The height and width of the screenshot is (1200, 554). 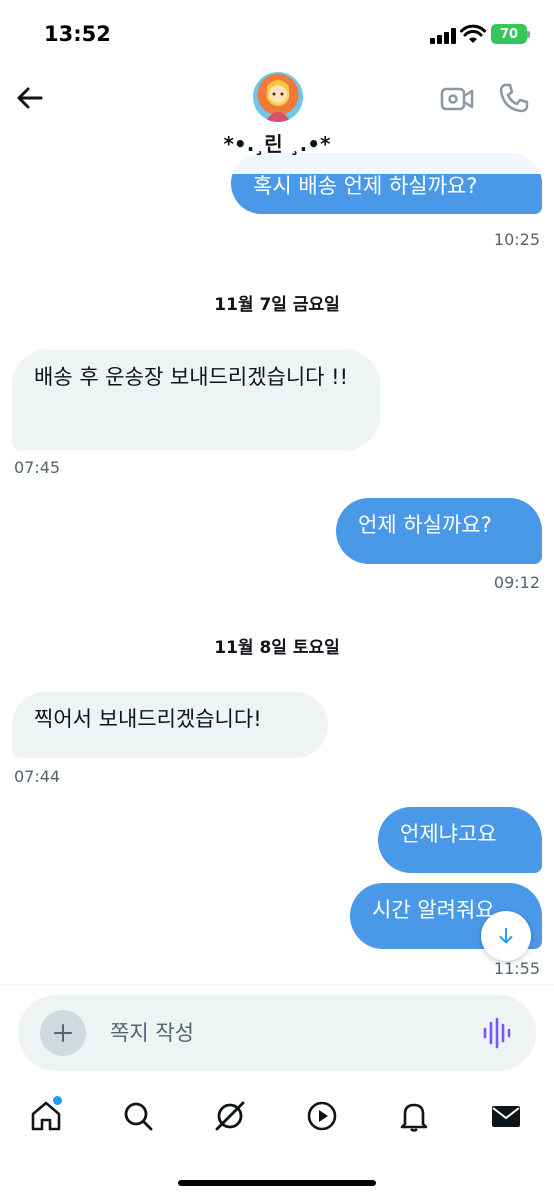 I want to click on wifi-icon, so click(x=473, y=34).